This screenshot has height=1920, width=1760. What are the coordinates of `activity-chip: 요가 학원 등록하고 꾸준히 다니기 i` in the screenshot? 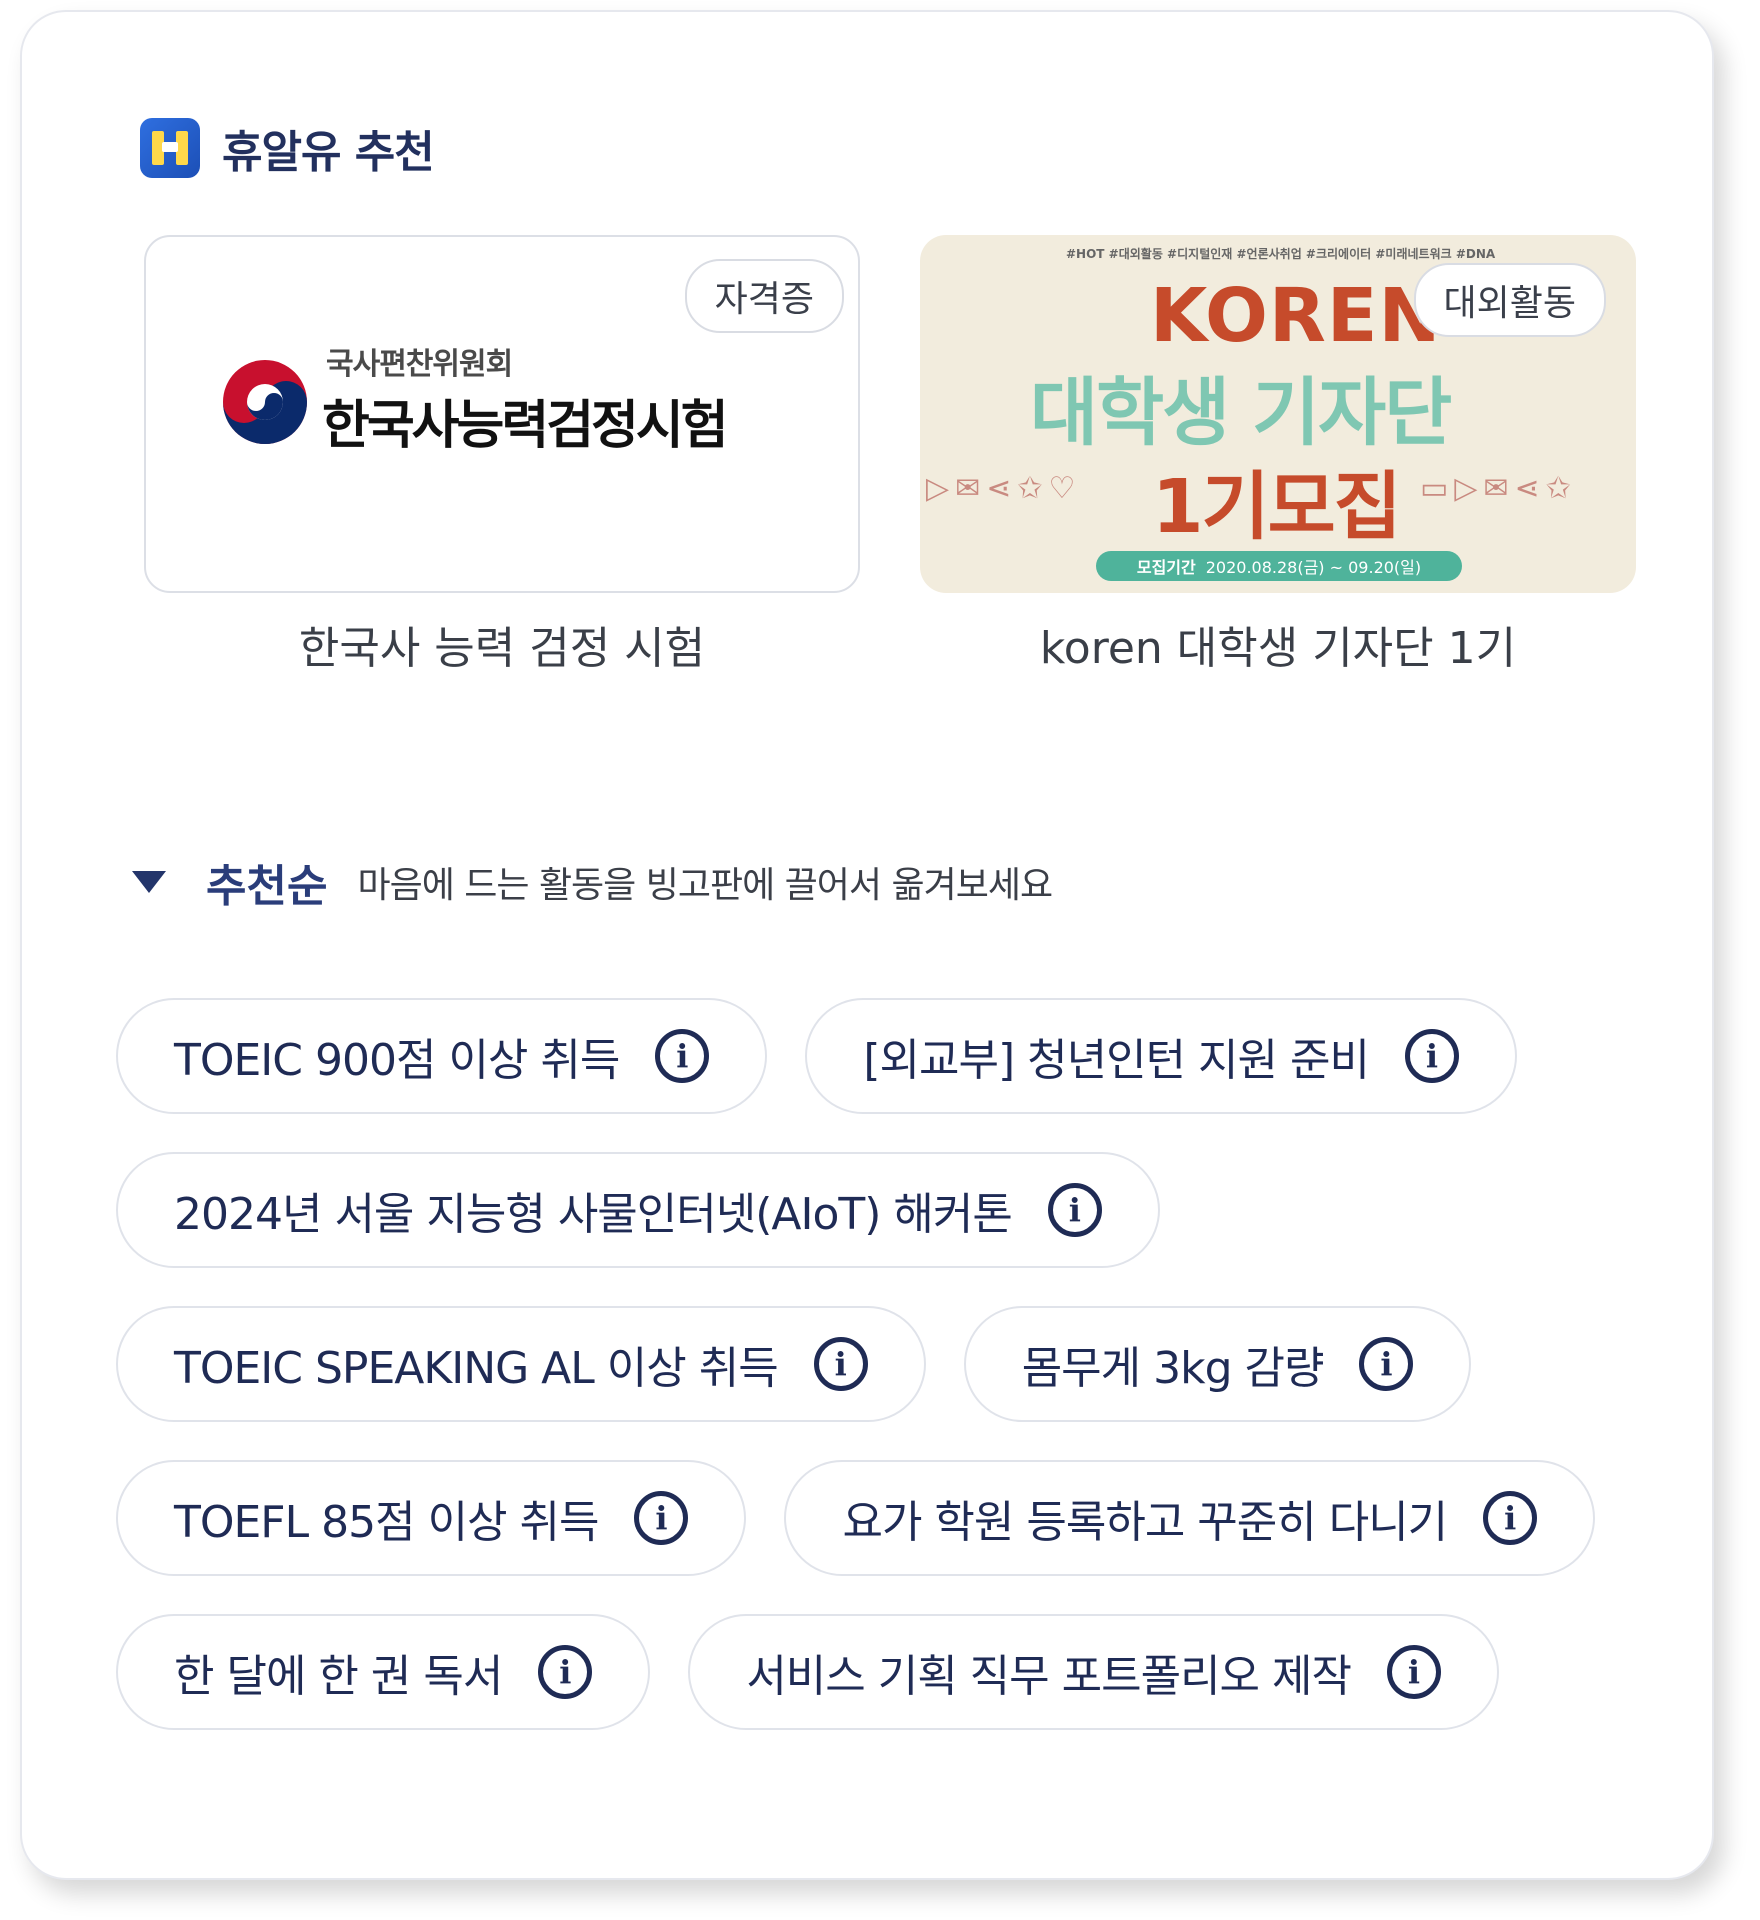 It's located at (1190, 1518).